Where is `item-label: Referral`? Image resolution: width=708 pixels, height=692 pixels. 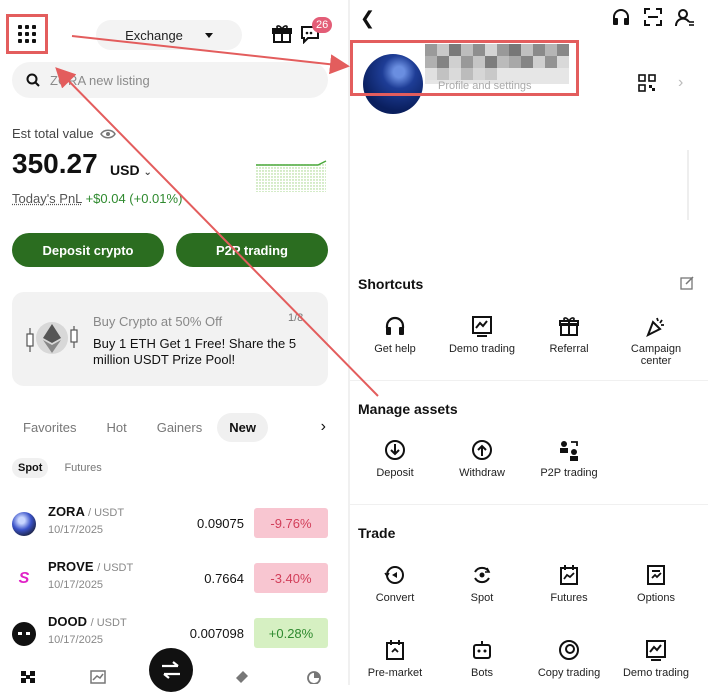
item-label: Referral is located at coordinates (569, 349).